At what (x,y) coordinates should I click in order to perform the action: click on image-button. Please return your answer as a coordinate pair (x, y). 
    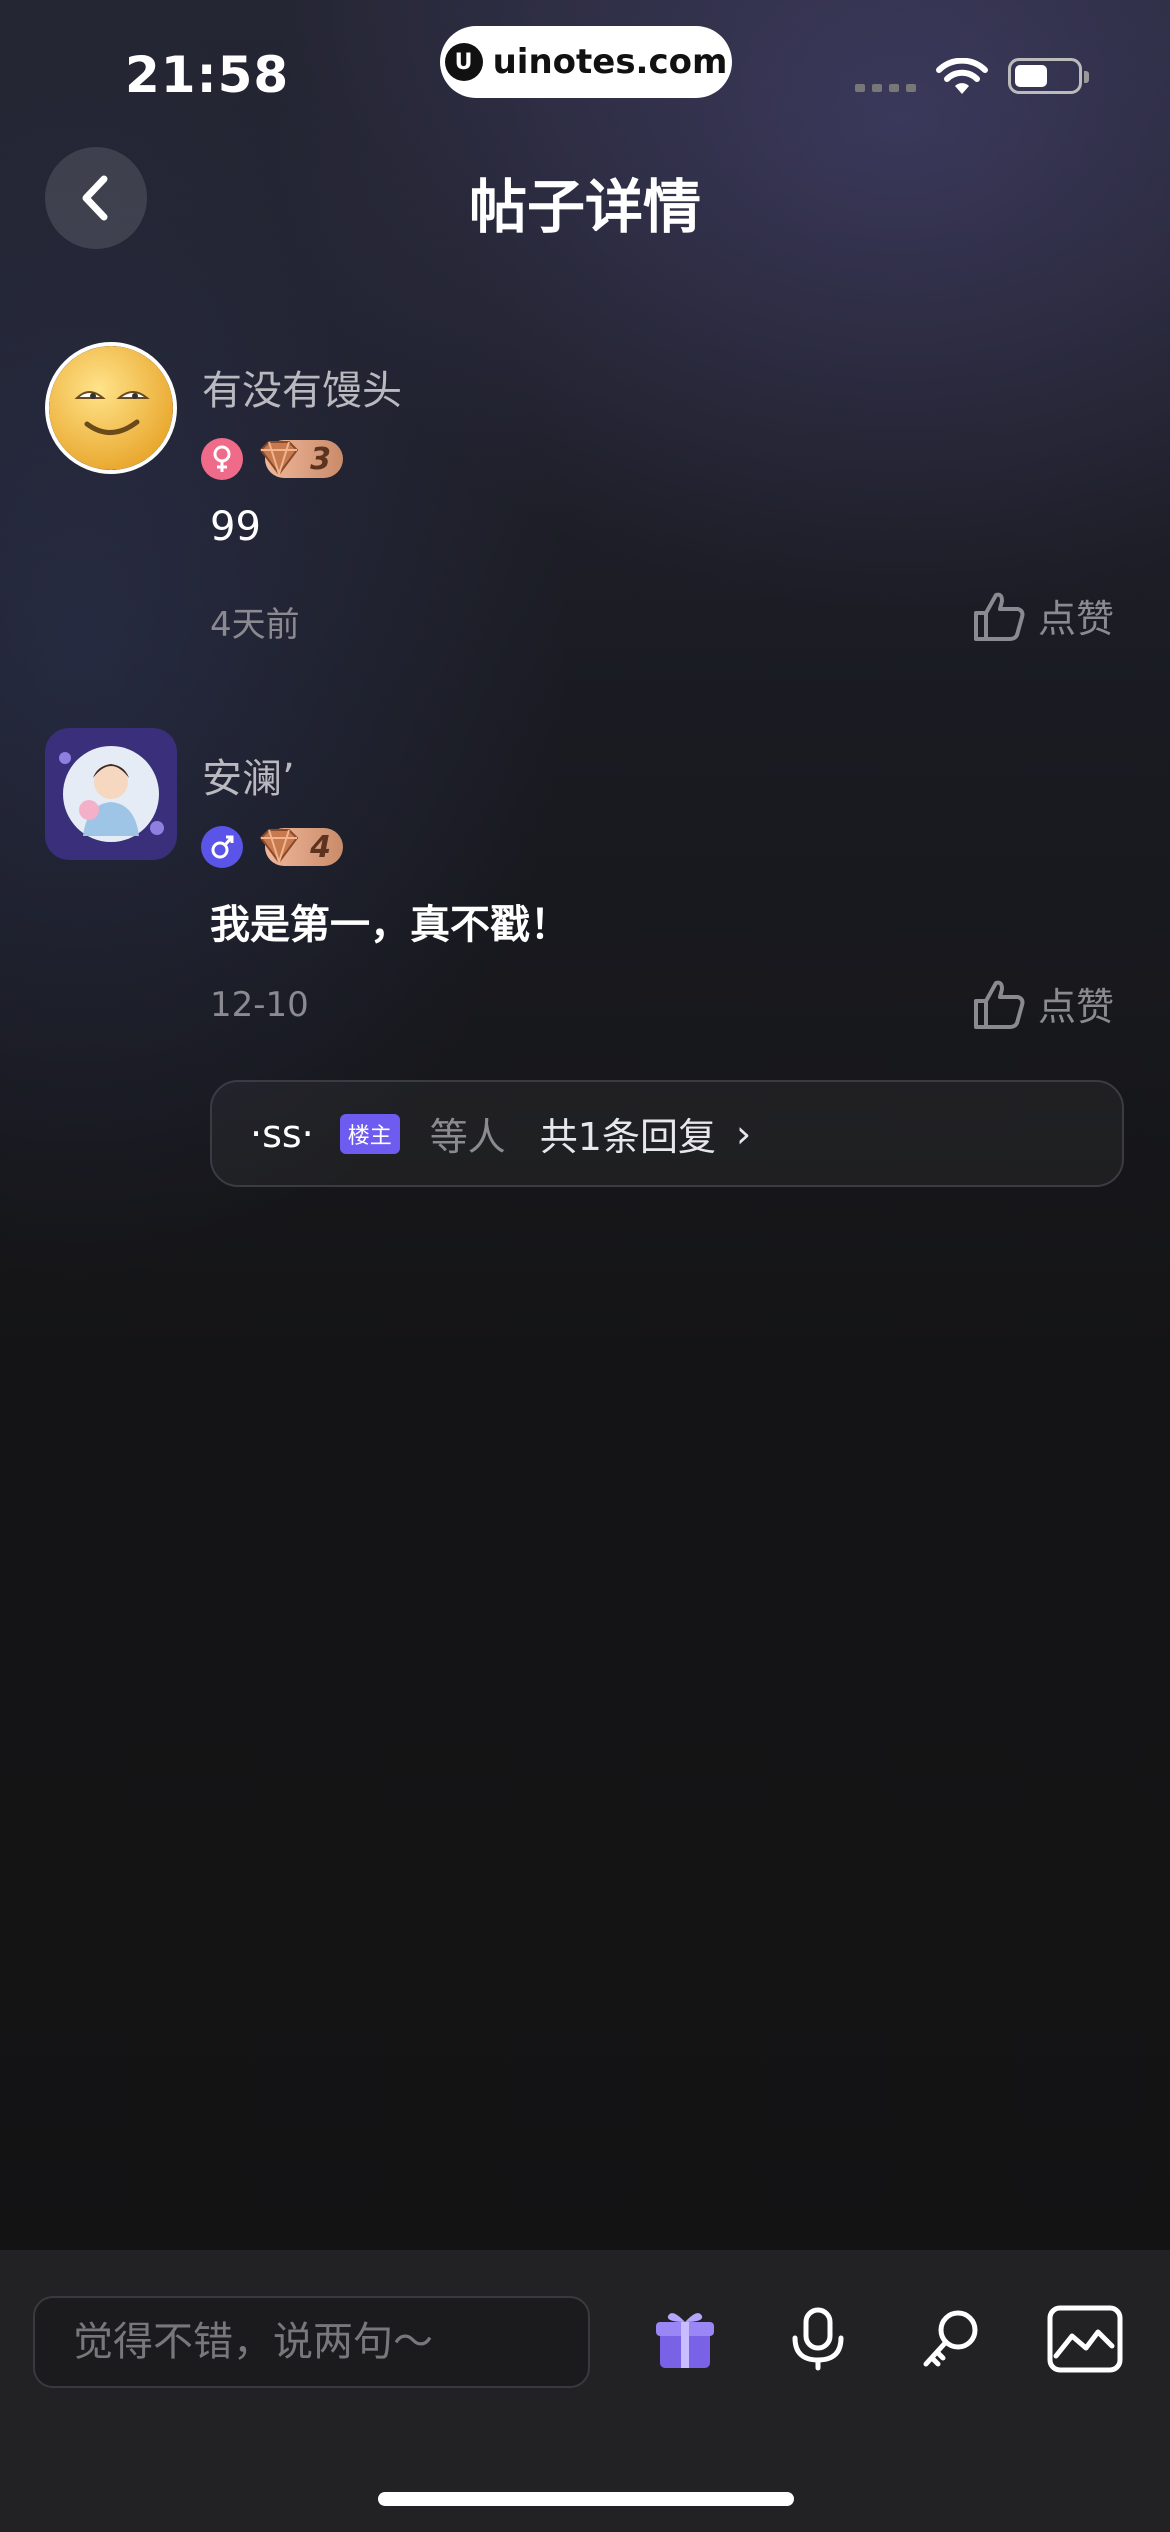
    Looking at the image, I should click on (1085, 2339).